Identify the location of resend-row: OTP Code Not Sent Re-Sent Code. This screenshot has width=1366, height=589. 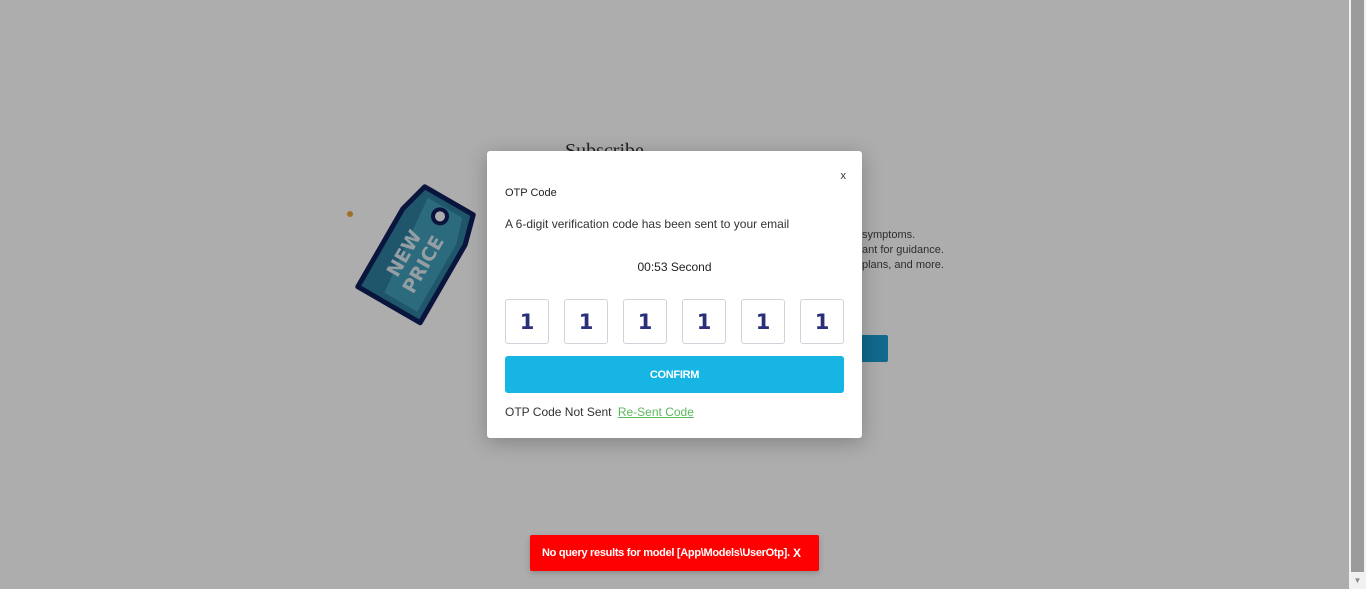
(599, 412).